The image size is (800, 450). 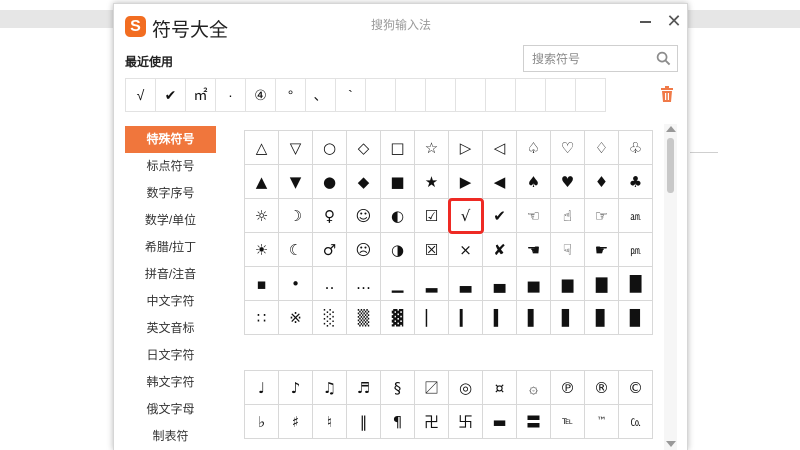 What do you see at coordinates (230, 95) in the screenshot?
I see `recent-symbol-cell: ·` at bounding box center [230, 95].